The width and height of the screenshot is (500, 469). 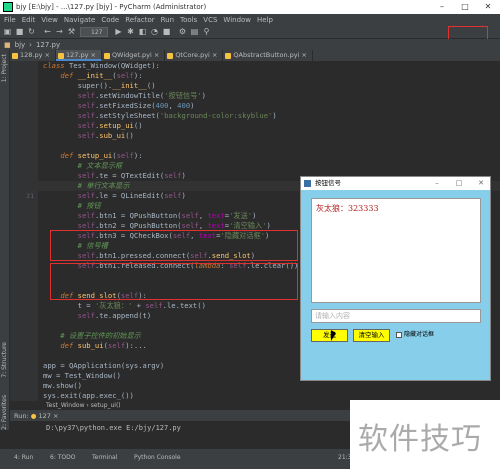 I want to click on code-line: mw = Test_Window(), so click(x=82, y=376).